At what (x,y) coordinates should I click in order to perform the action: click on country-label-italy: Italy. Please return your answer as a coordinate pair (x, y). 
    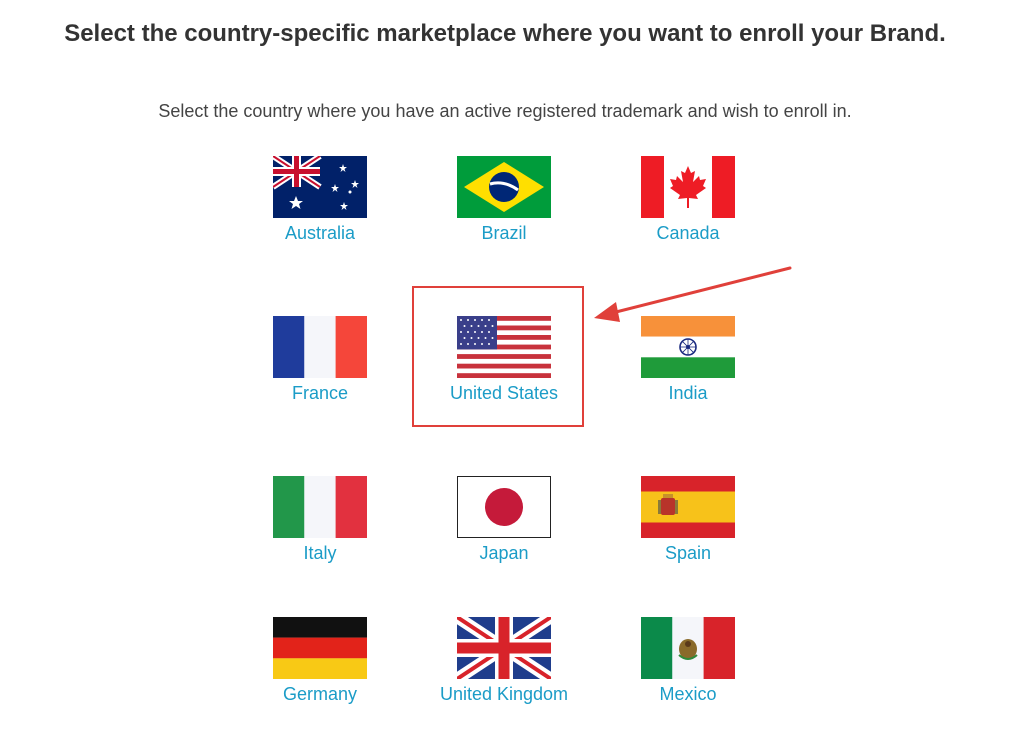
    Looking at the image, I should click on (320, 553).